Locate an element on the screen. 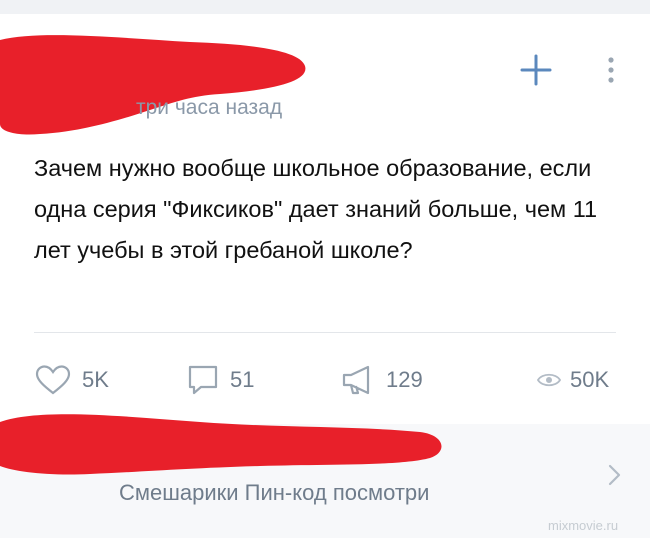 The height and width of the screenshot is (538, 650). repost-count: 129 is located at coordinates (404, 379).